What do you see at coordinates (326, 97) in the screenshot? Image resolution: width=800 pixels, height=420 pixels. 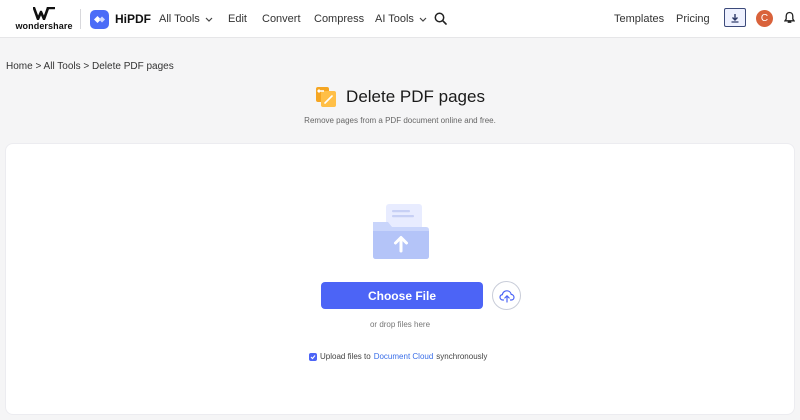 I see `delete-pages-tool-icon` at bounding box center [326, 97].